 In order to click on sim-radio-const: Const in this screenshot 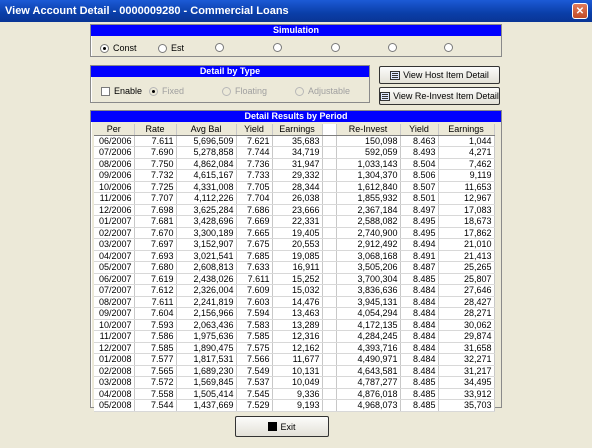, I will do `click(118, 48)`.